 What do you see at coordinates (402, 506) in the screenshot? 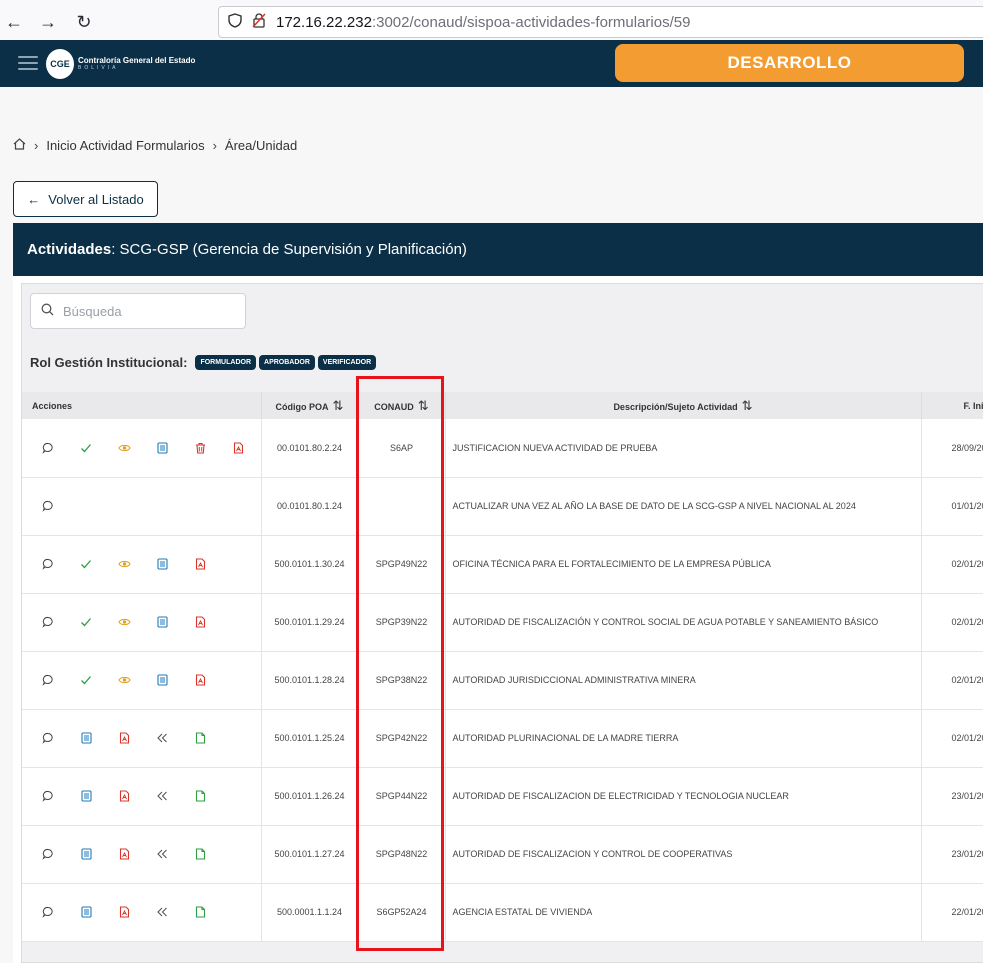
I see `cell-conaud` at bounding box center [402, 506].